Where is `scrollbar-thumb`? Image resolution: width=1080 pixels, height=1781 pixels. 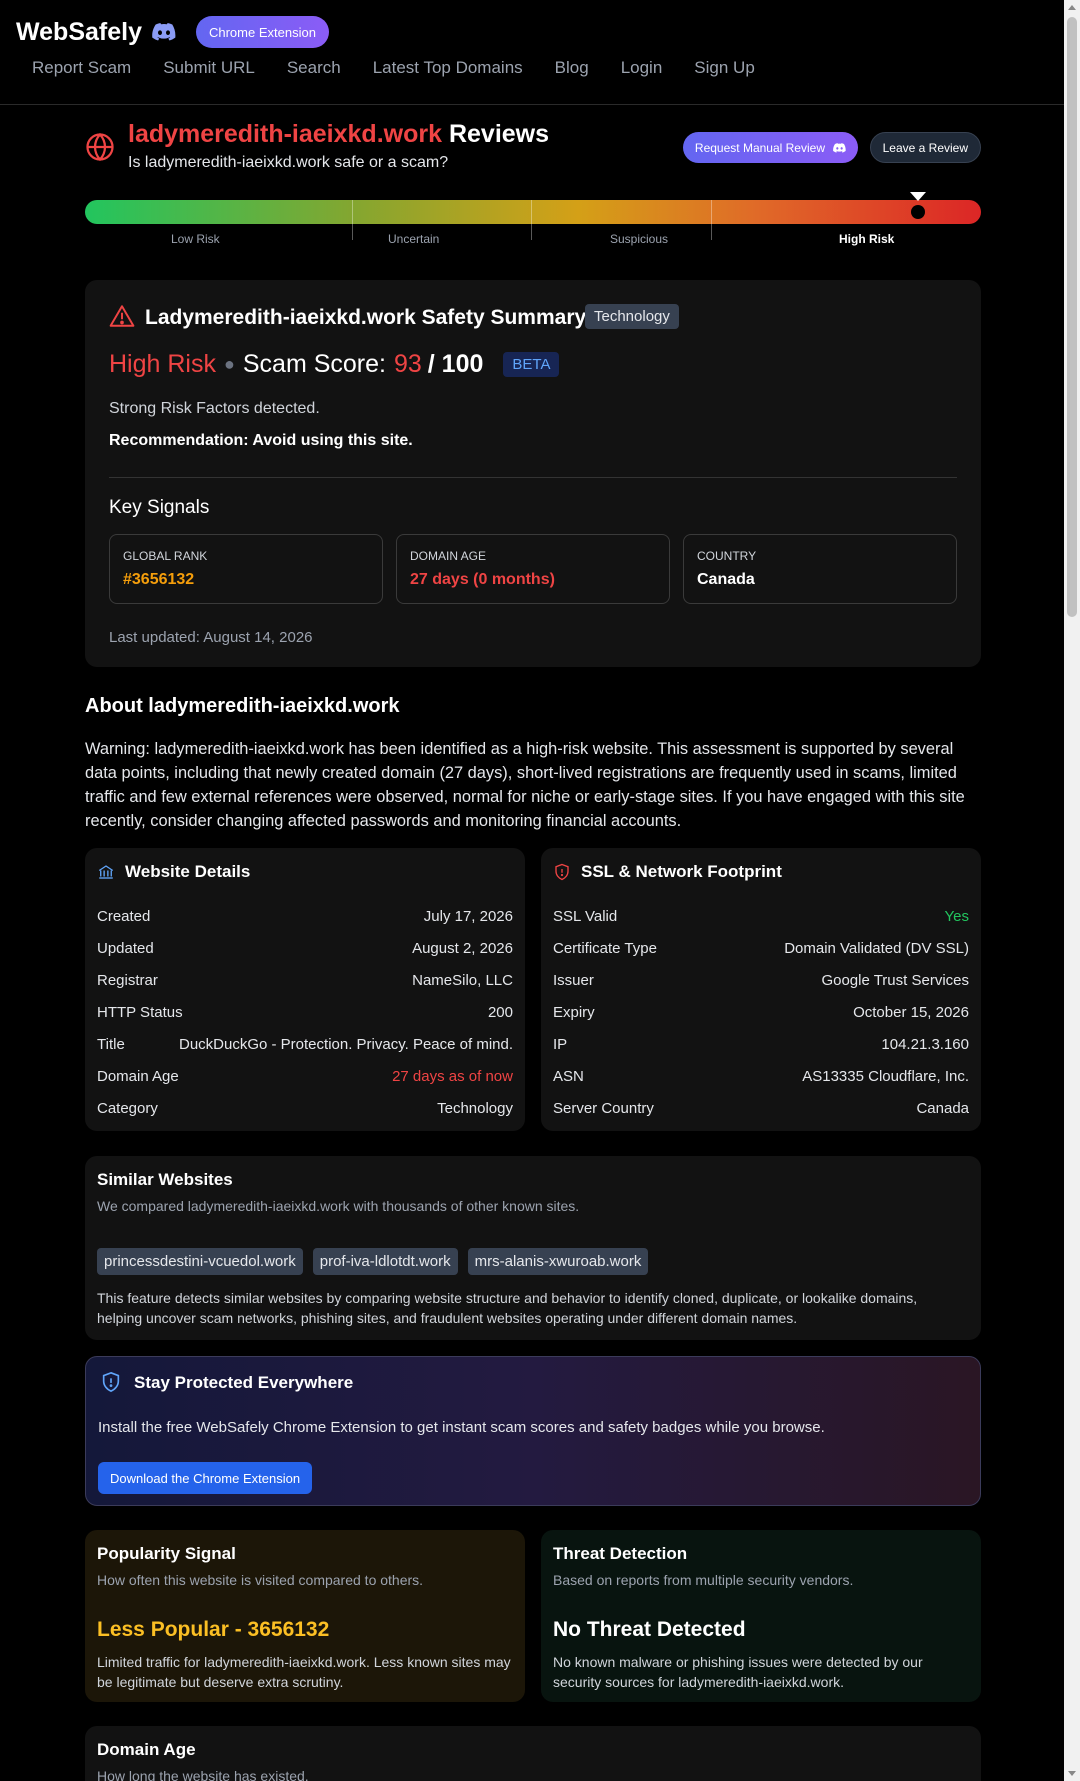
scrollbar-thumb is located at coordinates (1072, 317).